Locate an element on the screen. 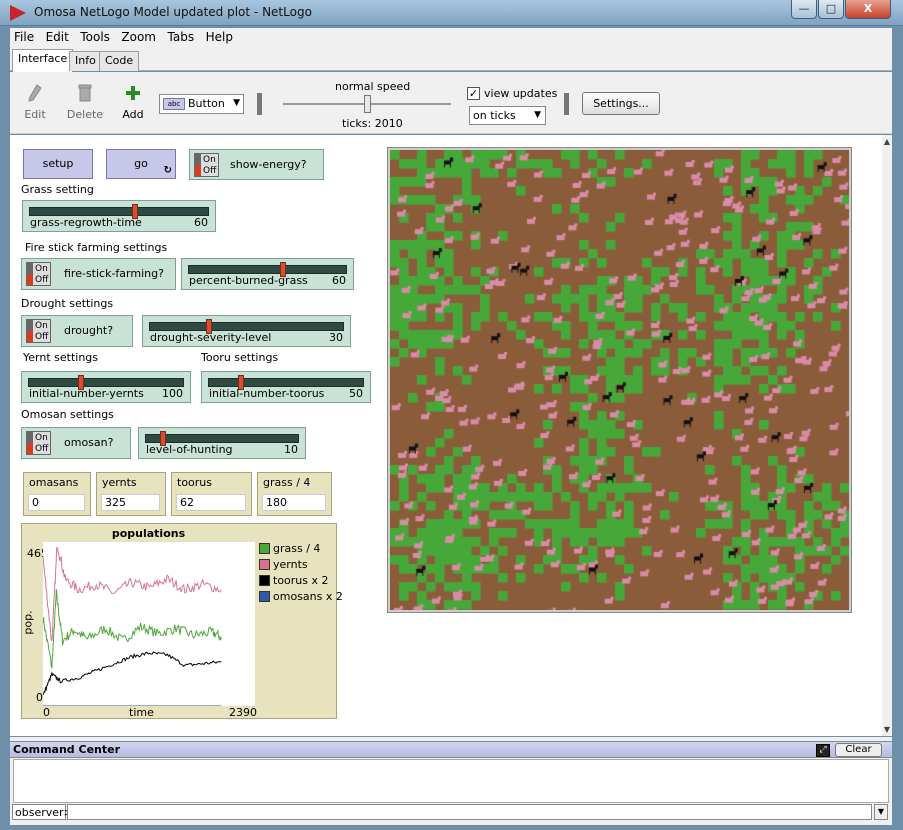  menu-help: Help is located at coordinates (219, 36).